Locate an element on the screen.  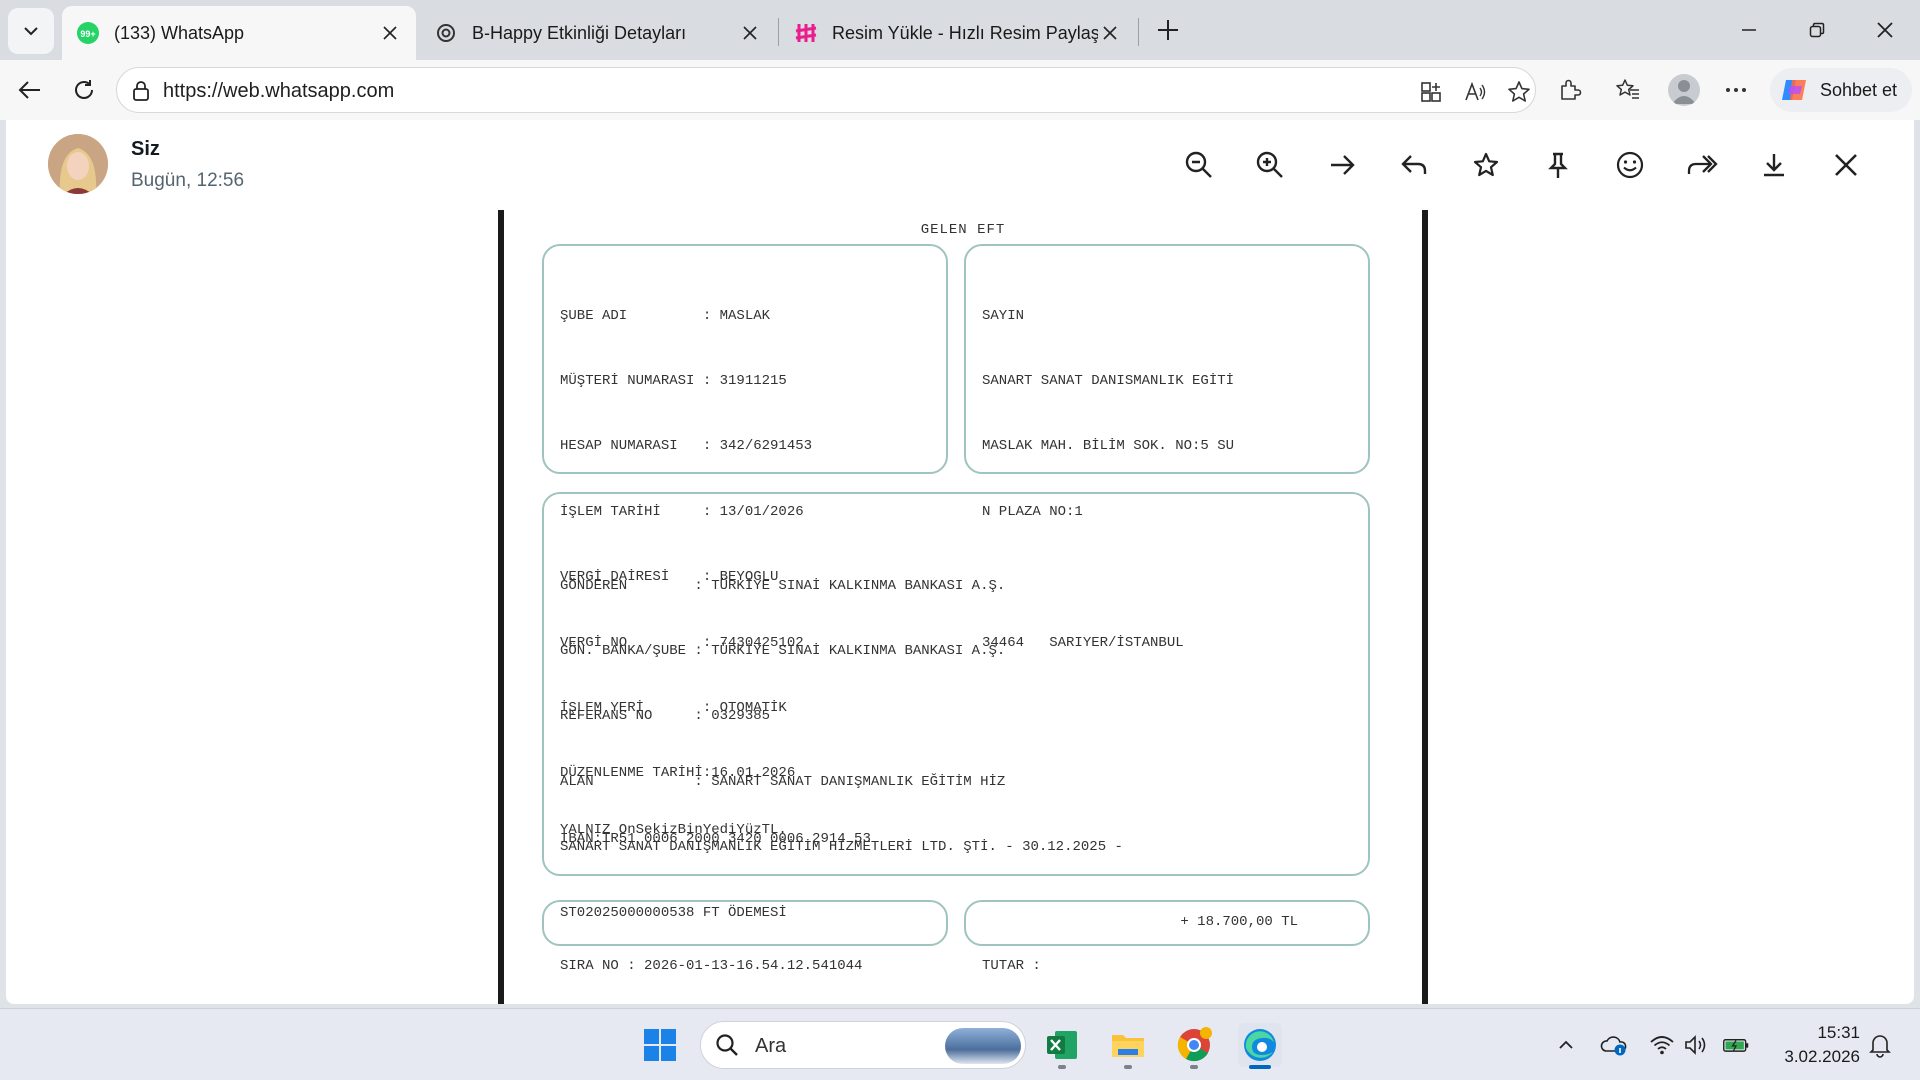
chevron-down-icon is located at coordinates (31, 31).